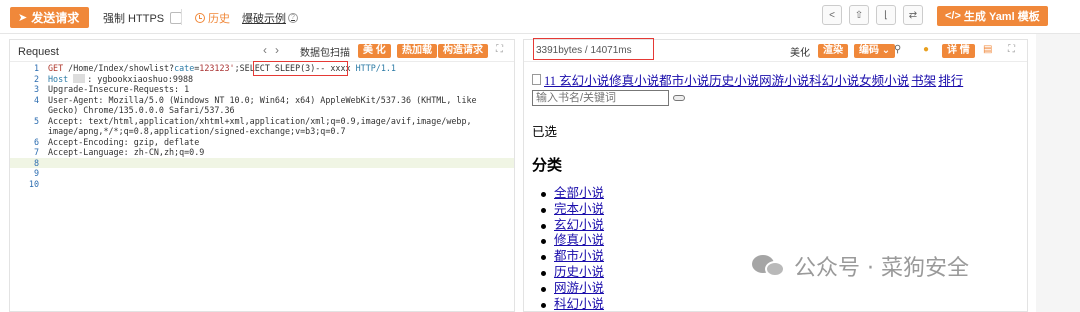 The image size is (1080, 312). Describe the element at coordinates (859, 15) in the screenshot. I see `export-icon: ⇧` at that location.